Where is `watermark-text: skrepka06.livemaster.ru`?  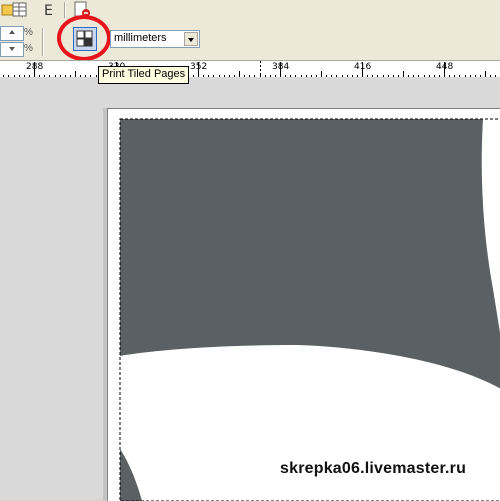
watermark-text: skrepka06.livemaster.ru is located at coordinates (373, 468).